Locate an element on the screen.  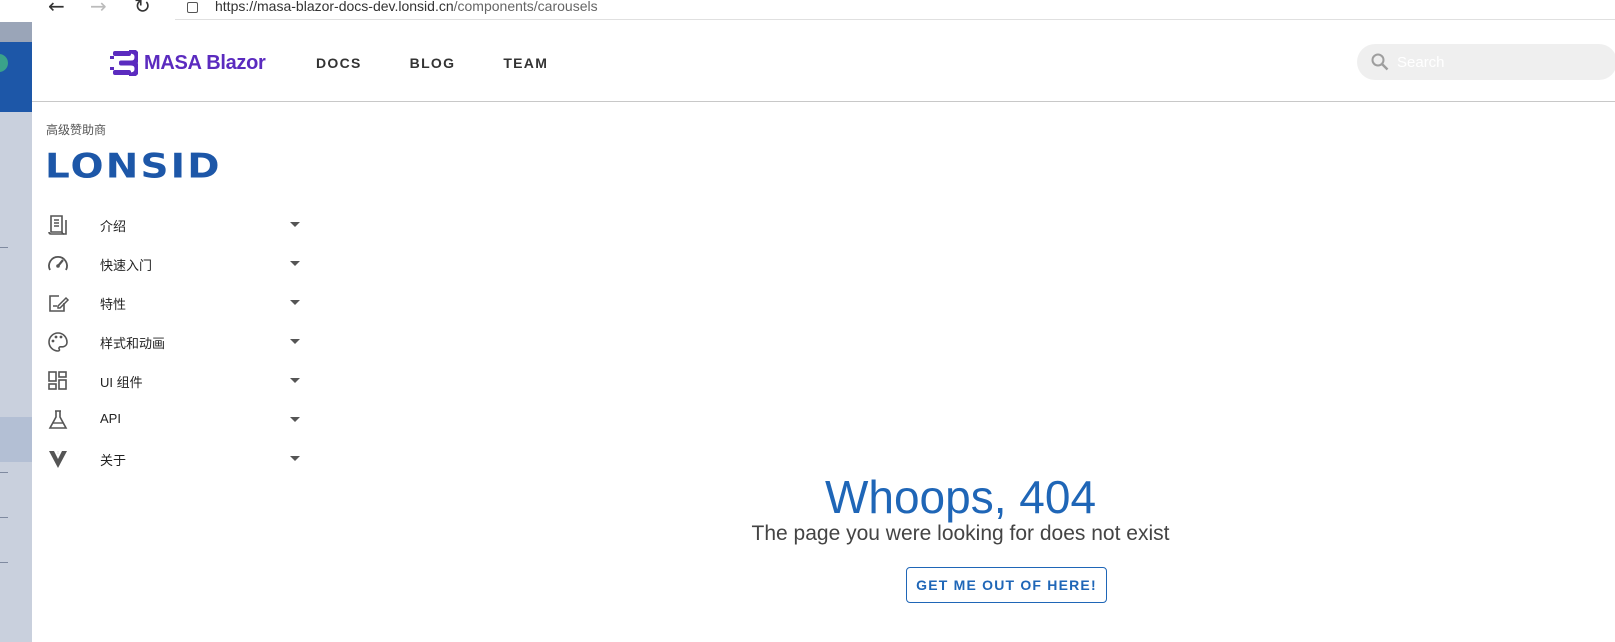
top-nav: DOCS BLOG TEAM is located at coordinates (432, 63).